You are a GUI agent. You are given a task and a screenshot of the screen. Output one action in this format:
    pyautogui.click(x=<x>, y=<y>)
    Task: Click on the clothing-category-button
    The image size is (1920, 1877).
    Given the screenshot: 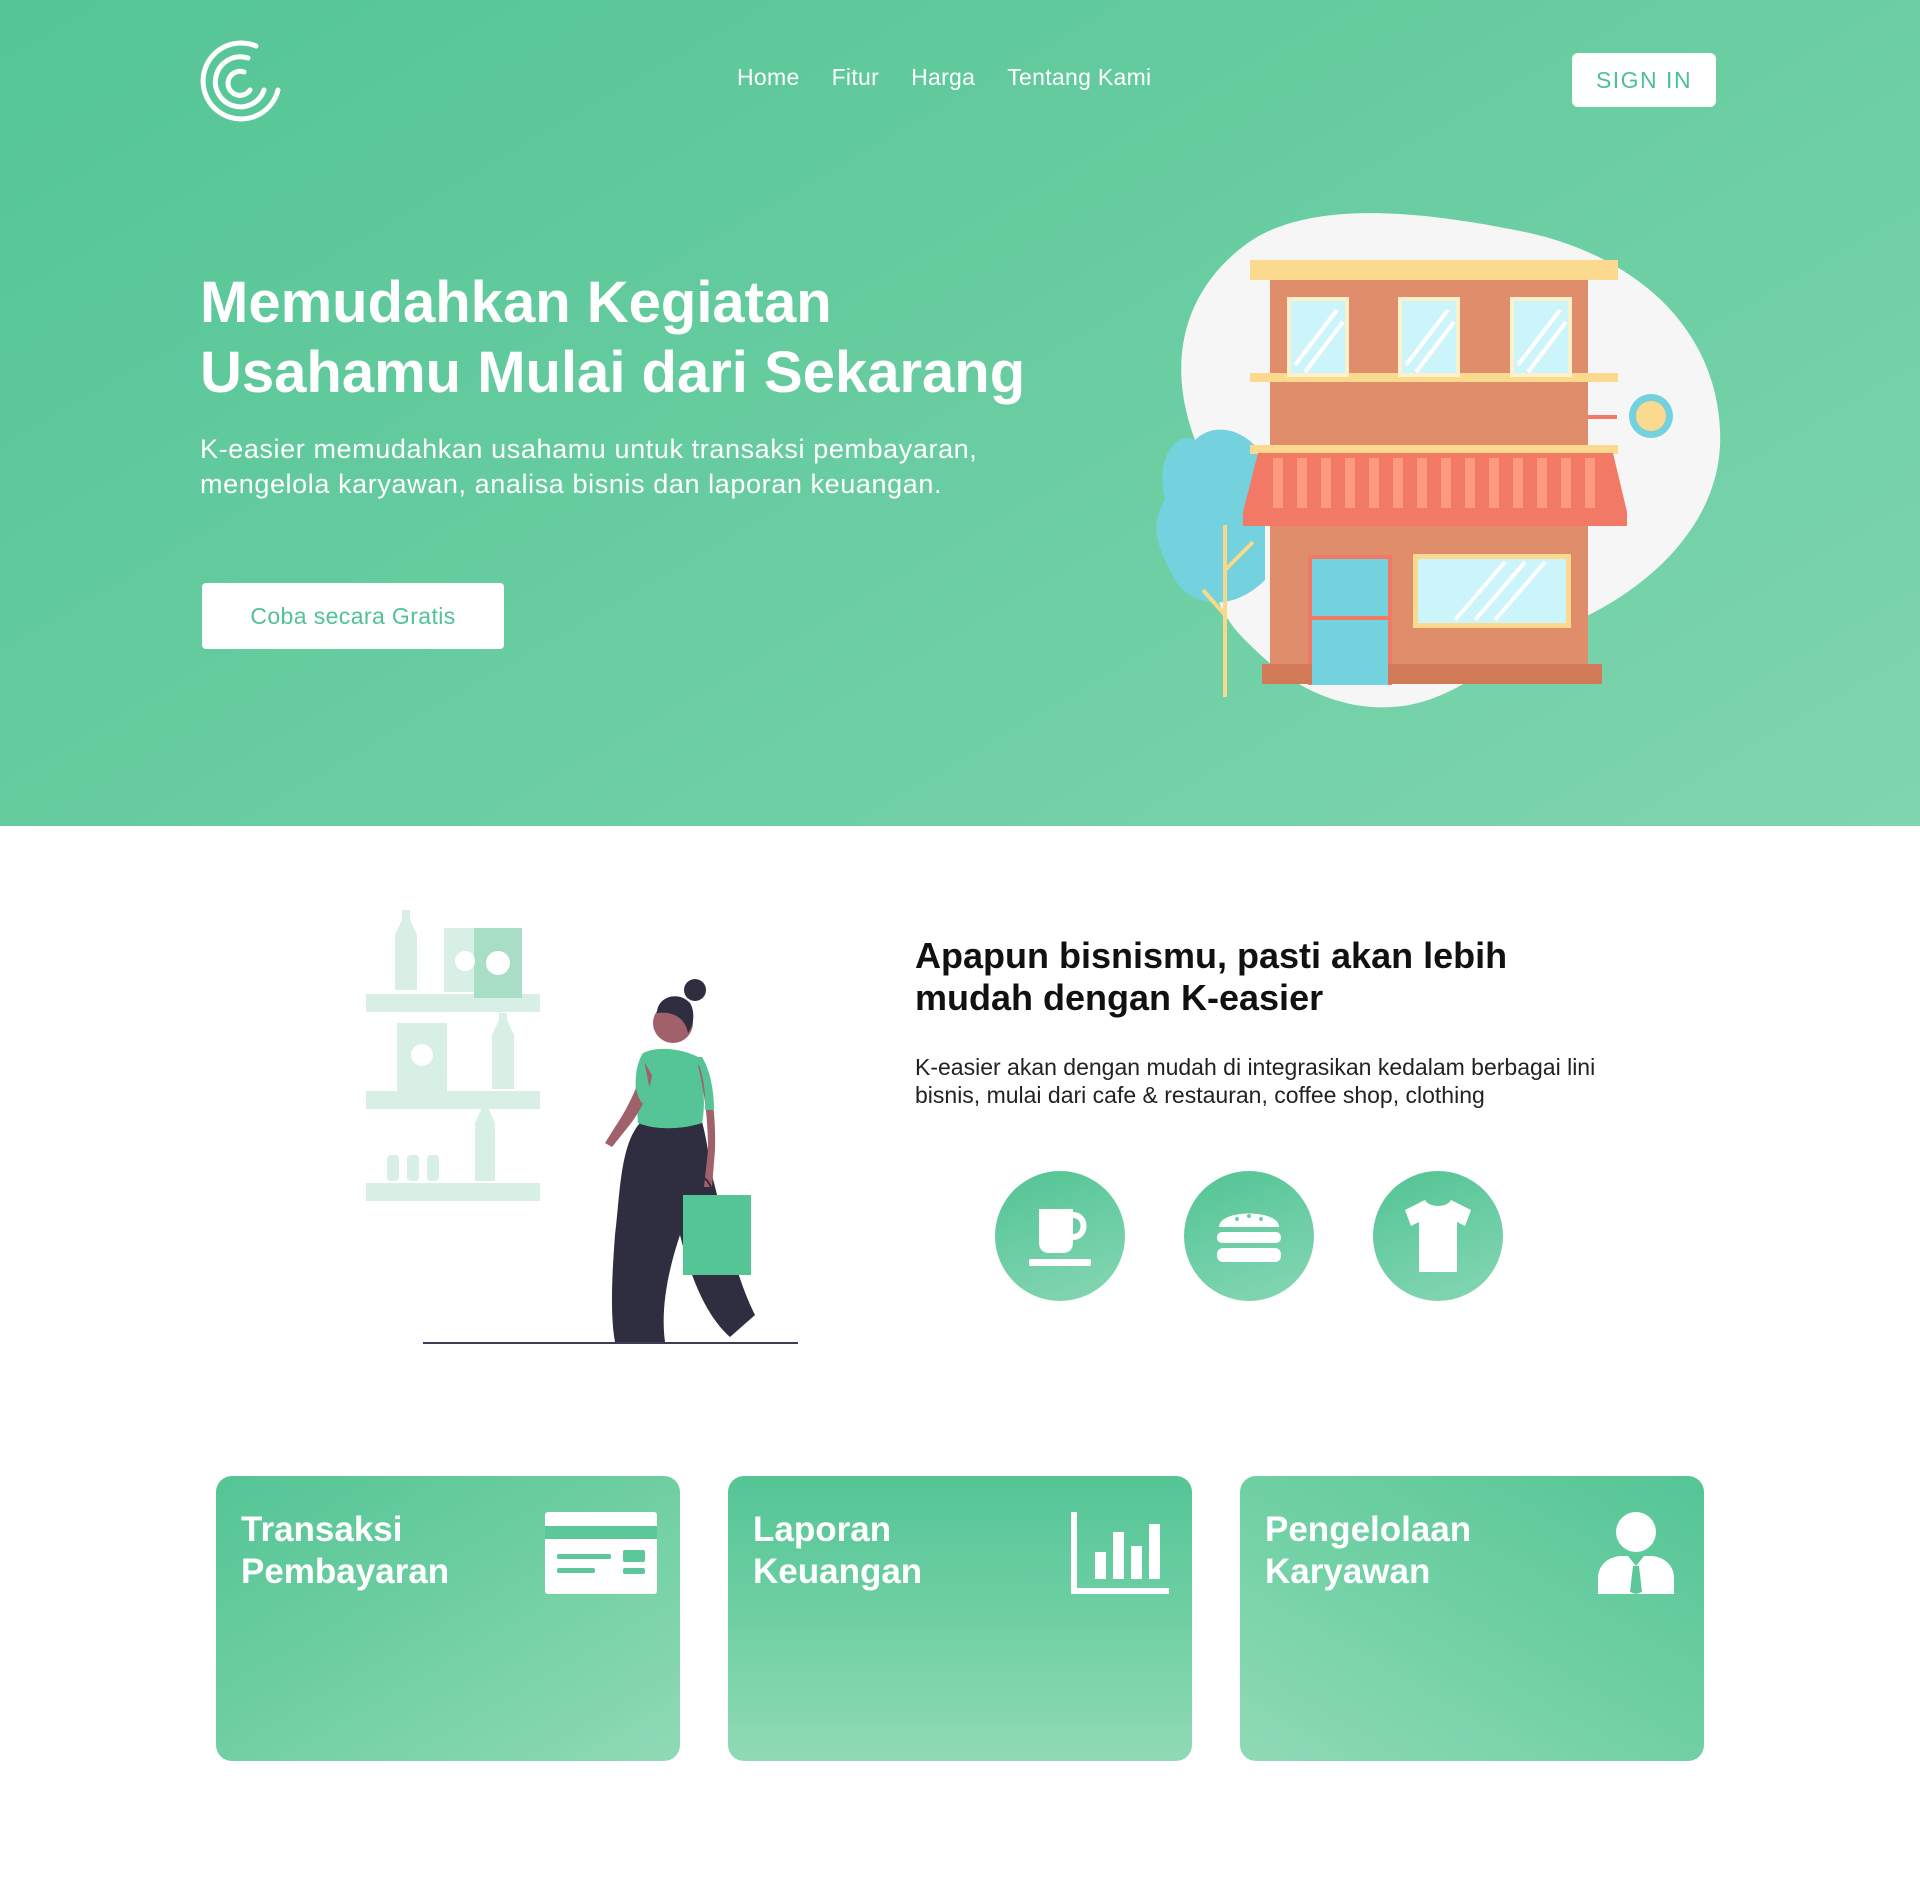 What is the action you would take?
    pyautogui.click(x=1438, y=1236)
    